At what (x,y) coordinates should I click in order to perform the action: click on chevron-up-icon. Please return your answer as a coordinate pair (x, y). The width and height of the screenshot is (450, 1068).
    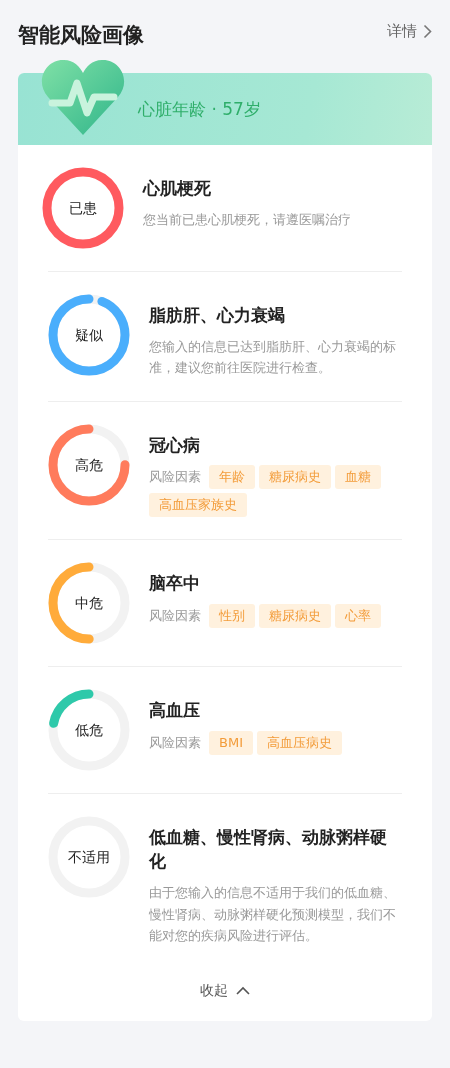
    Looking at the image, I should click on (243, 991).